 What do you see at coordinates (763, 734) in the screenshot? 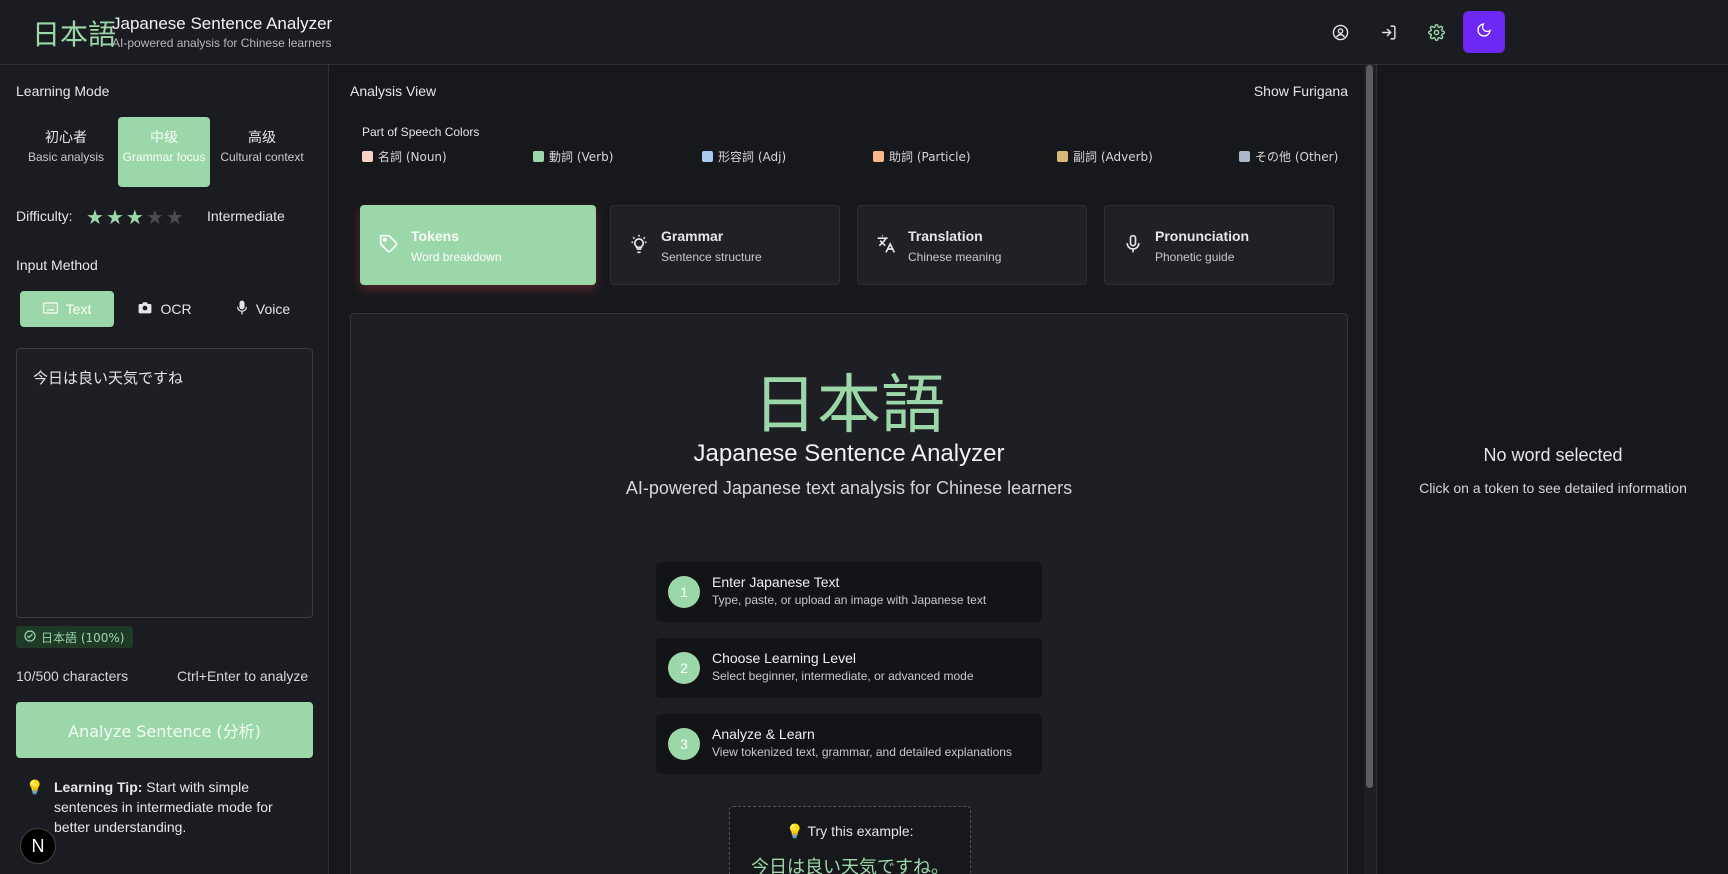
I see `step-title: Analyze & Learn` at bounding box center [763, 734].